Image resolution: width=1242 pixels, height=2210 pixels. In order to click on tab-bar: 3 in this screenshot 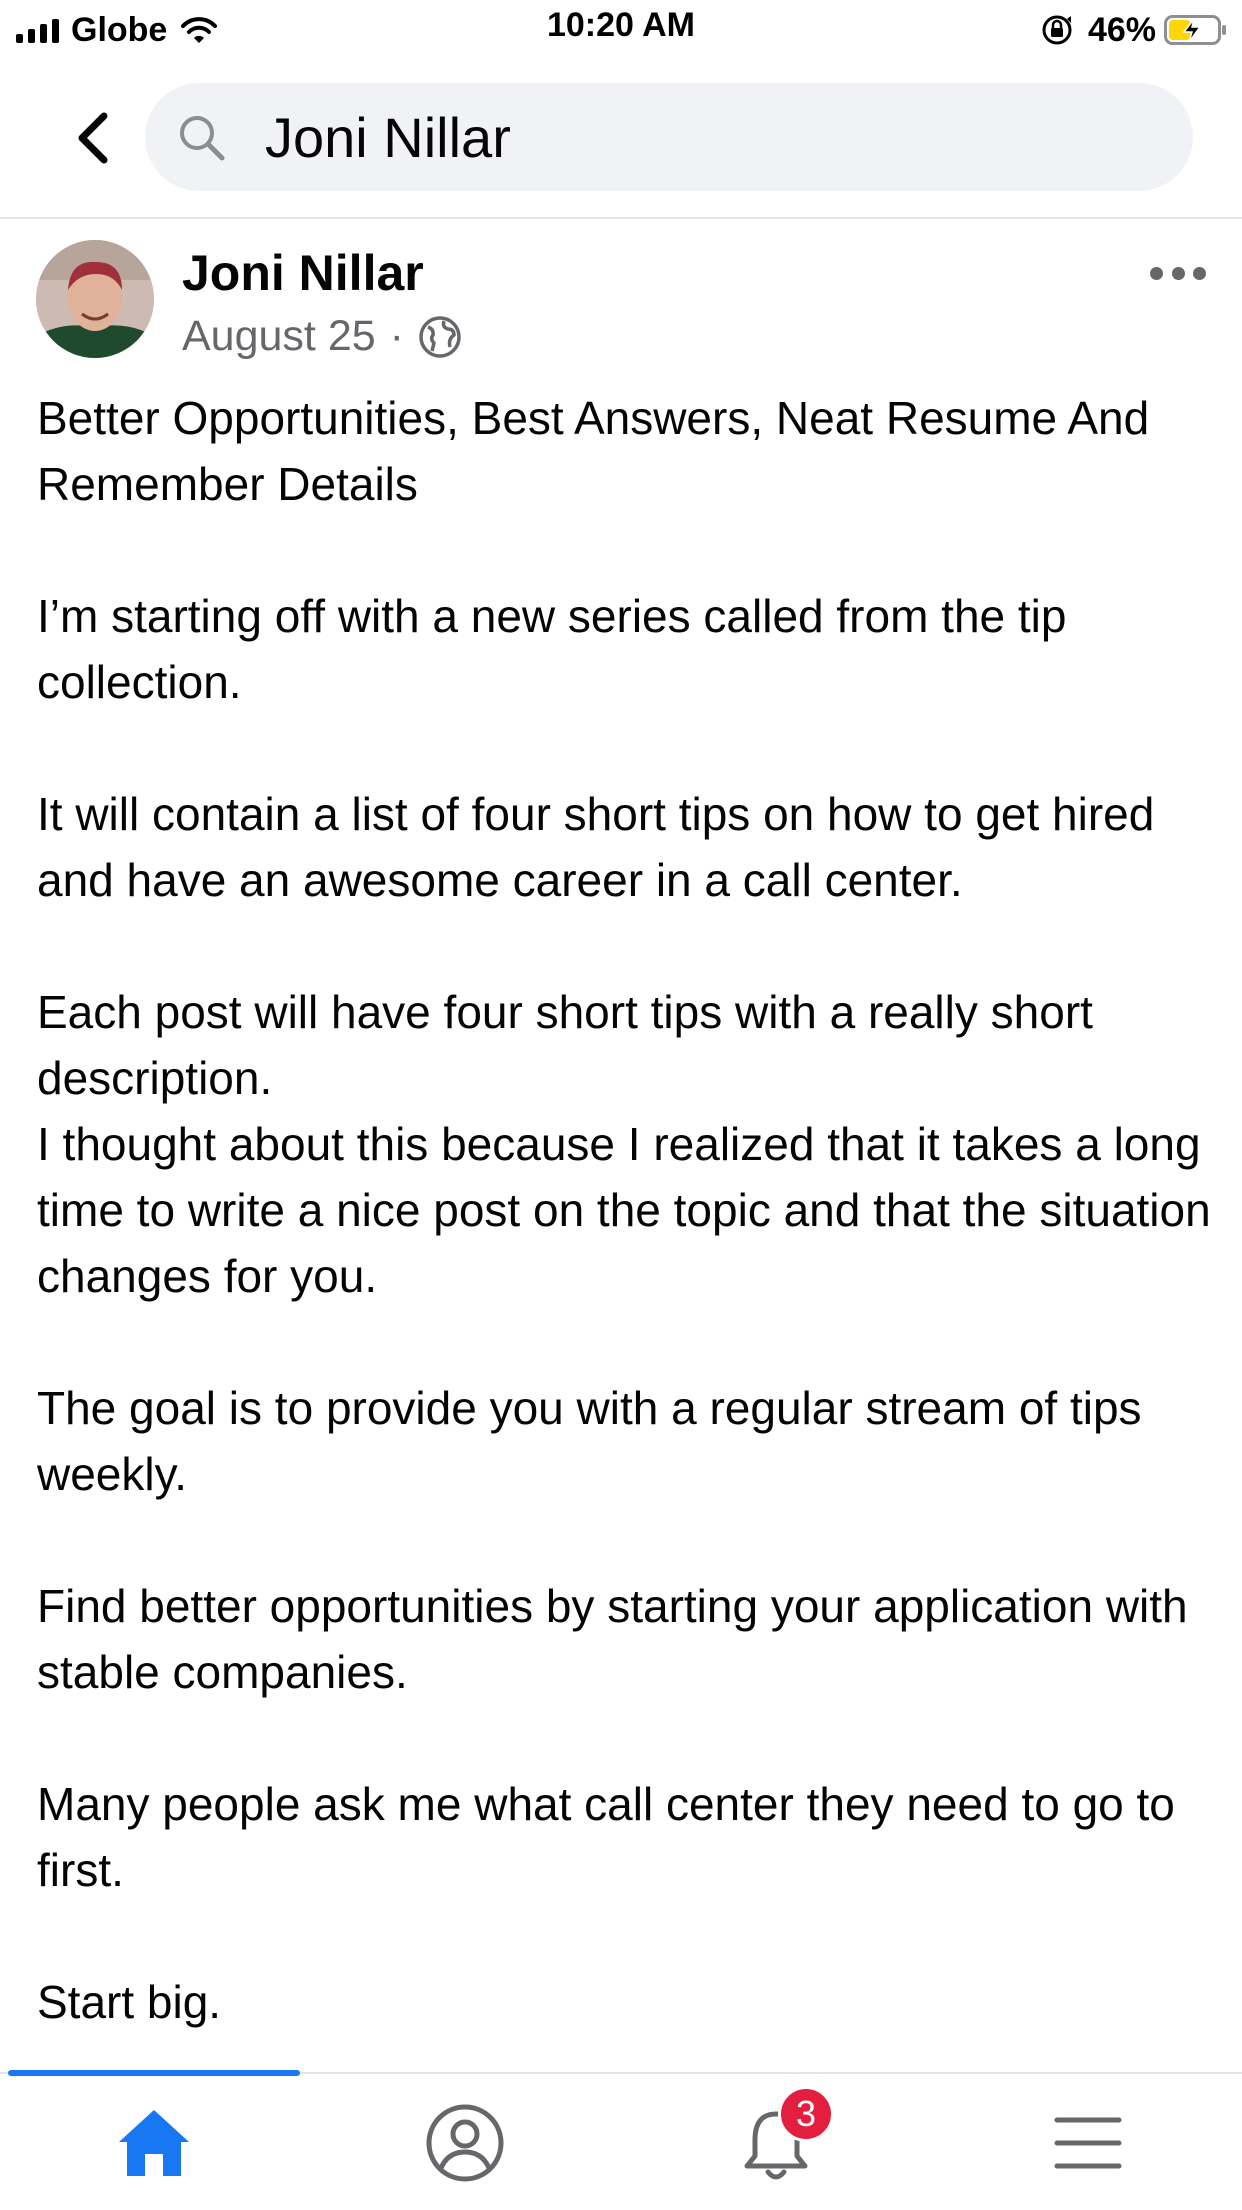, I will do `click(621, 2140)`.